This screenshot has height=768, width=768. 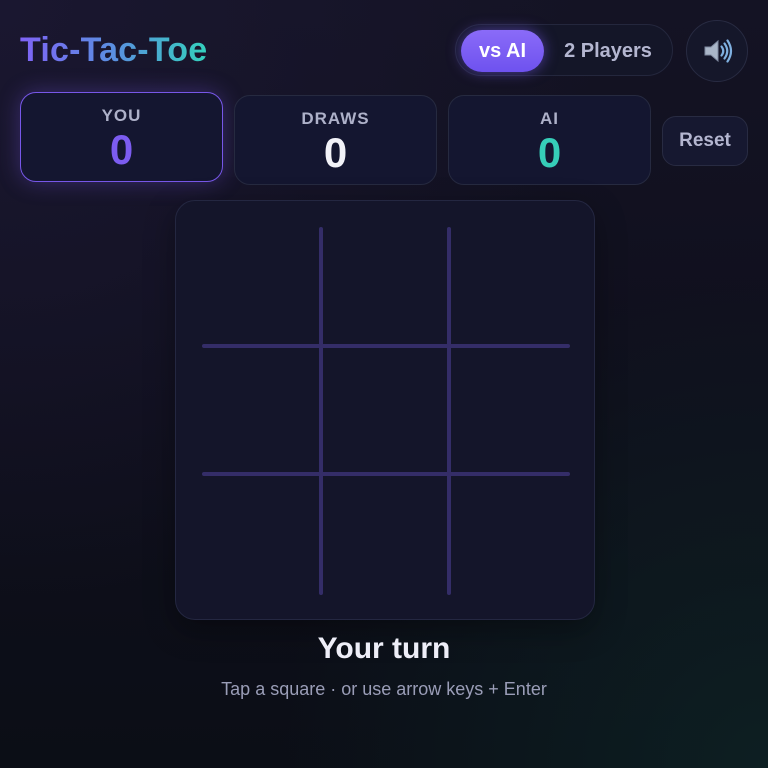 I want to click on mode-toggle: vs AI 2 Players, so click(x=564, y=50).